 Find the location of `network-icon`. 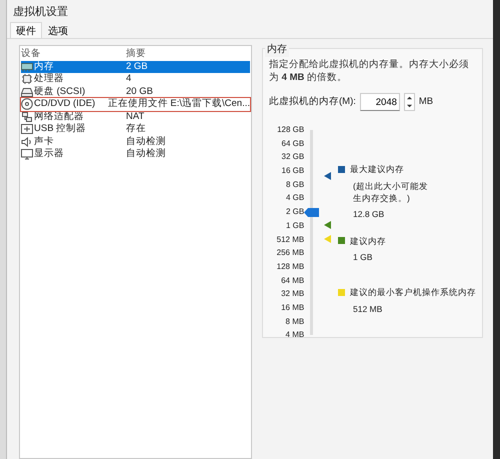

network-icon is located at coordinates (27, 116).